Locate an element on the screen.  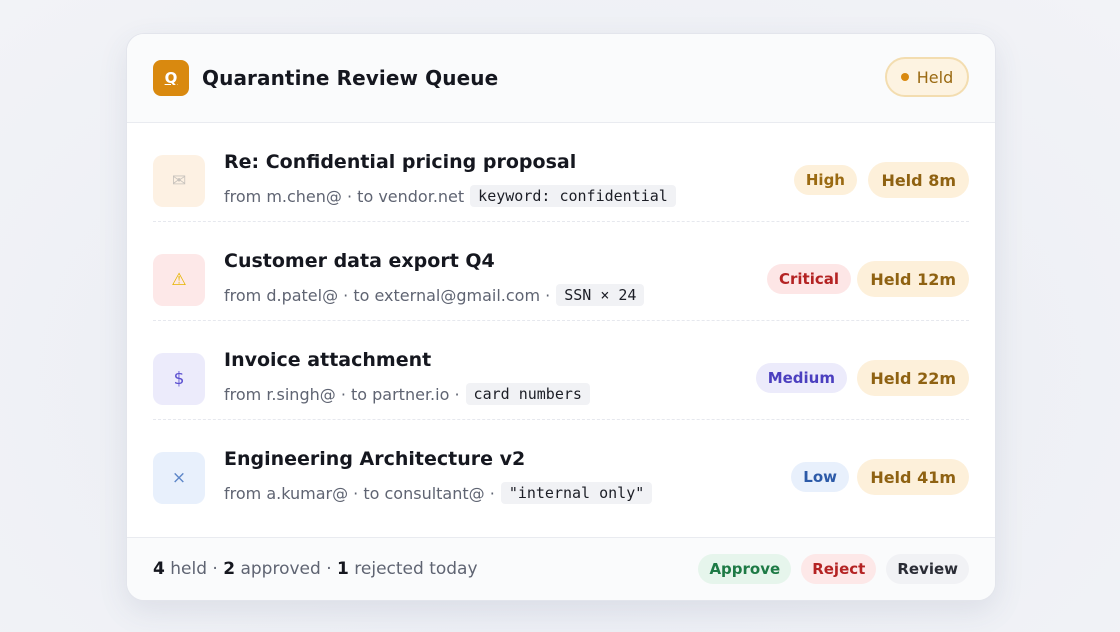
severity-badge: Low is located at coordinates (820, 477).